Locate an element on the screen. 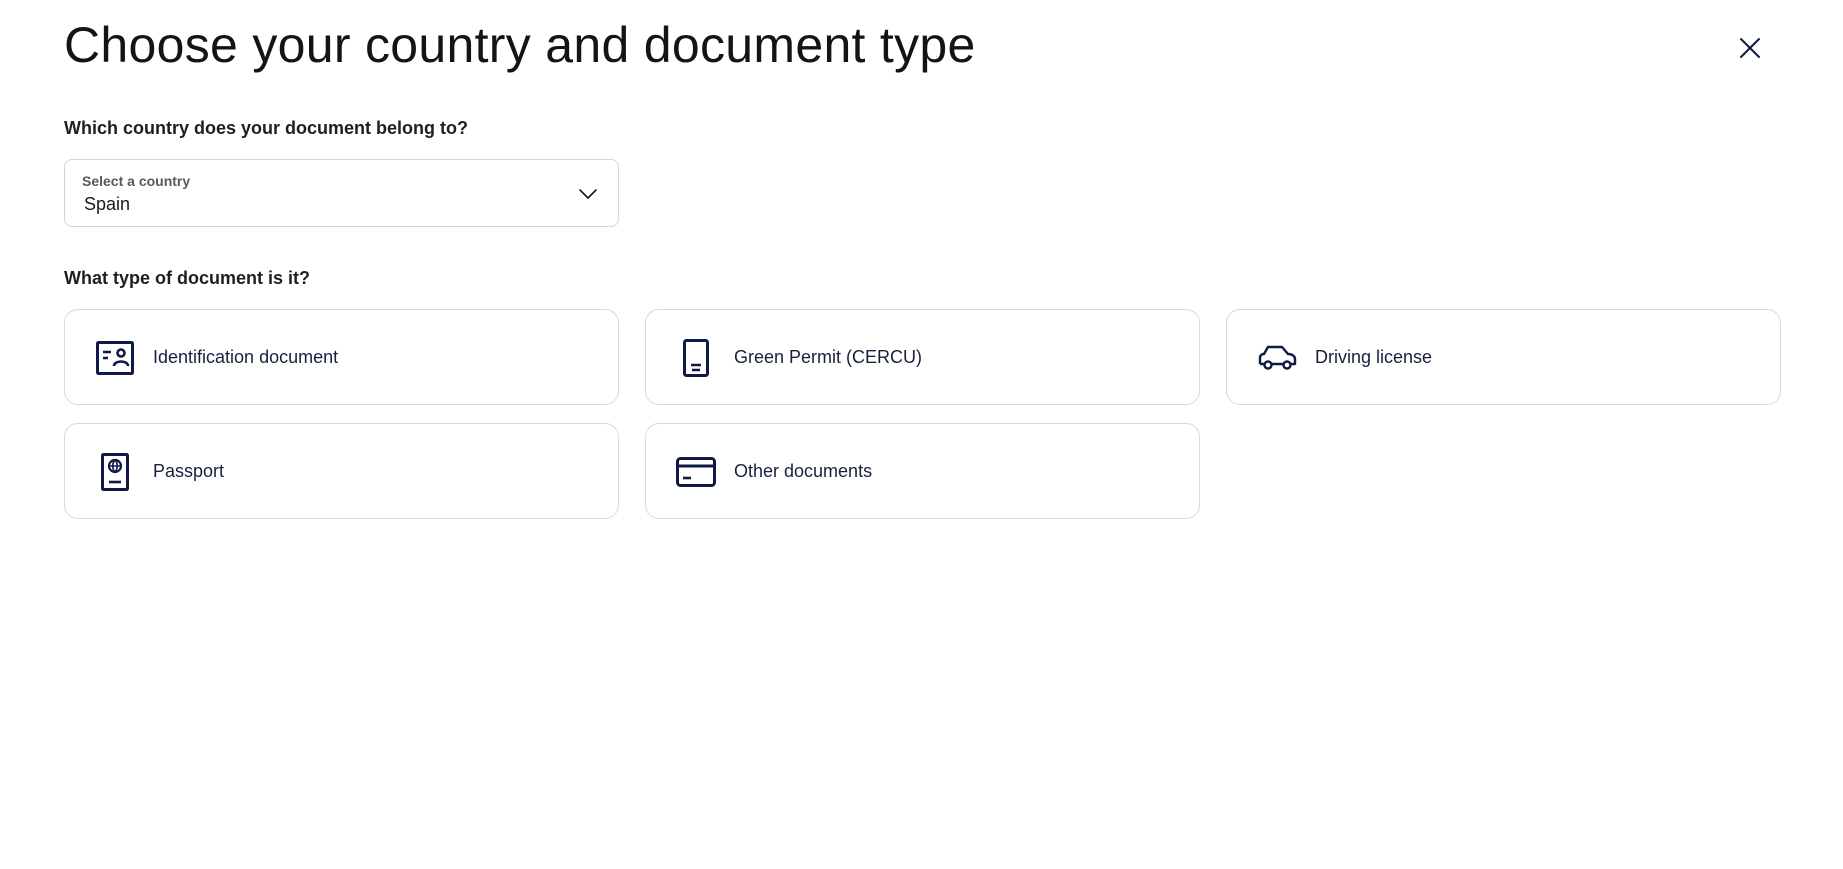 The image size is (1843, 869). phone-document-icon is located at coordinates (696, 358).